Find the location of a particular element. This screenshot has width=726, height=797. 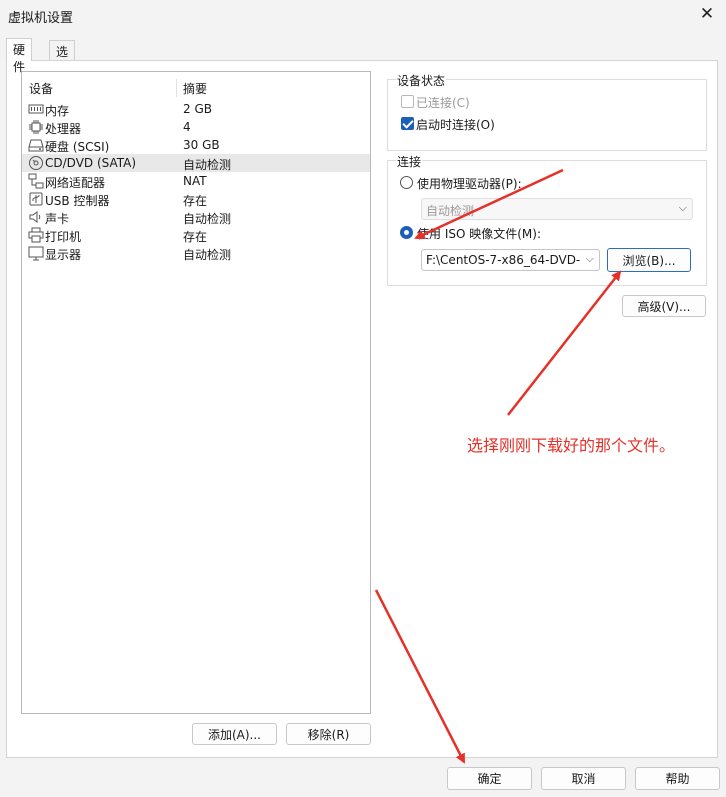

window-title: 虚拟机设置 is located at coordinates (41, 18).